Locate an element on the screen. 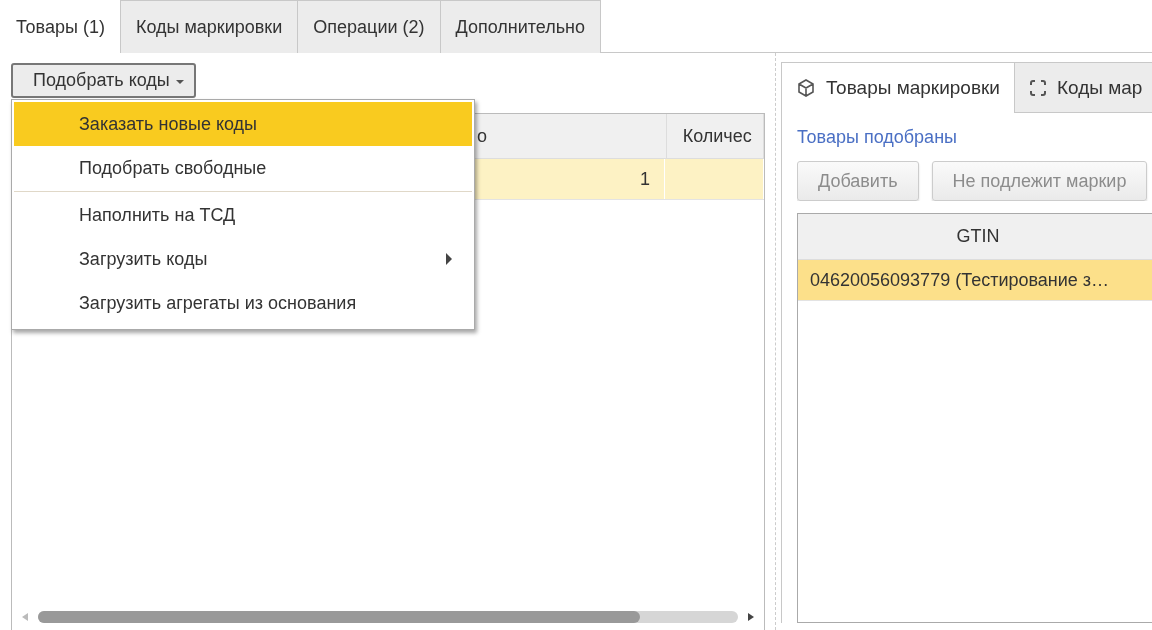 The image size is (1152, 630). tab: Товары маркировки is located at coordinates (898, 87).